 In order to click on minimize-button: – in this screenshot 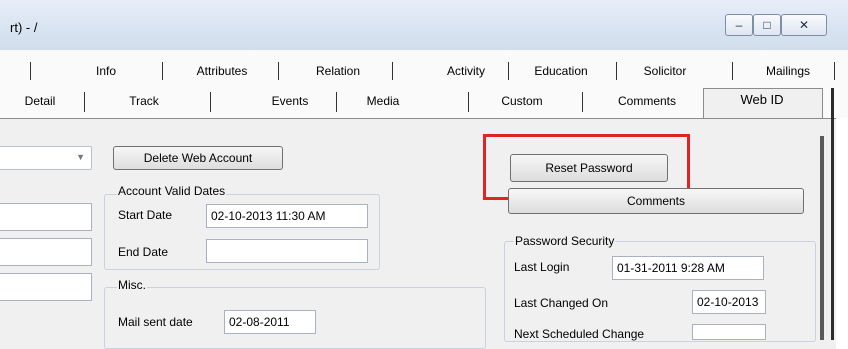, I will do `click(739, 25)`.